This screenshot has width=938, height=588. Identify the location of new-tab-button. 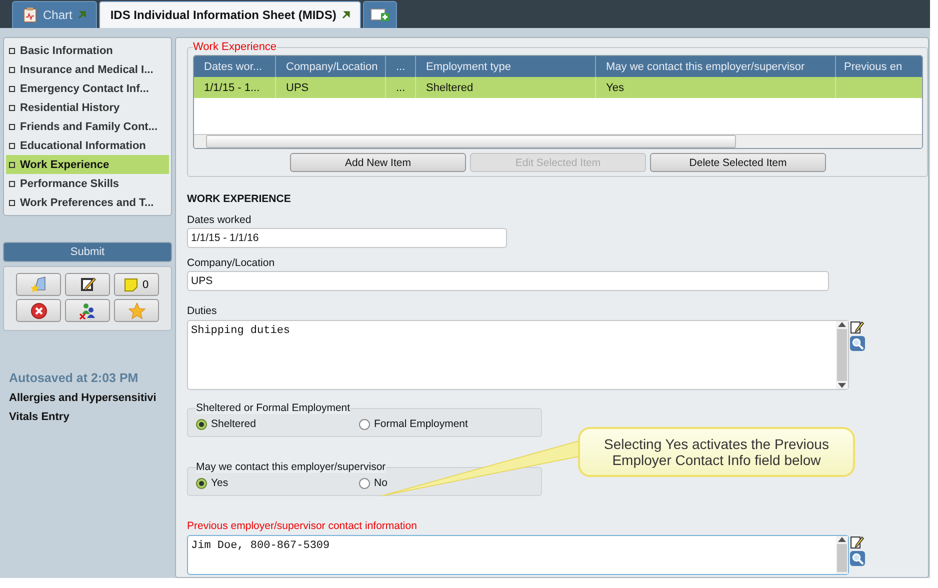
(380, 14).